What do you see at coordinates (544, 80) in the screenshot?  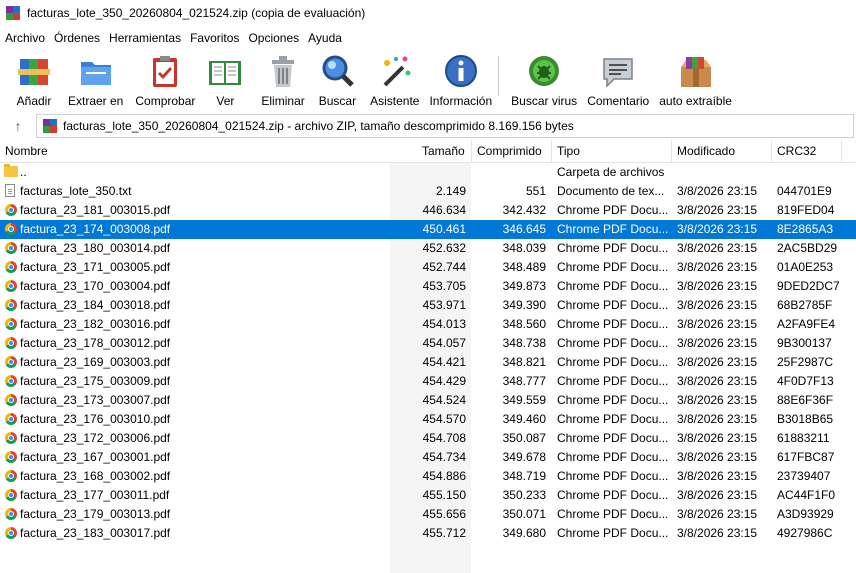 I see `virus-scan-button: Buscar virus` at bounding box center [544, 80].